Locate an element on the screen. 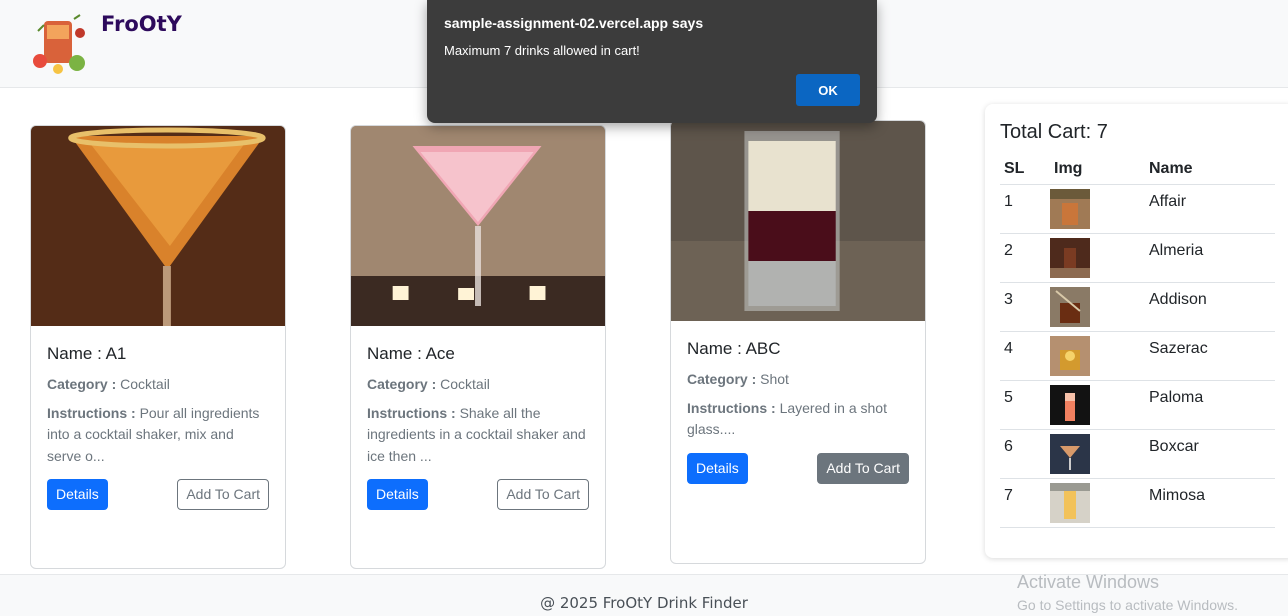 The width and height of the screenshot is (1288, 616). activate-windows-subtitle: Go to Settings to activate Windows. is located at coordinates (1127, 605).